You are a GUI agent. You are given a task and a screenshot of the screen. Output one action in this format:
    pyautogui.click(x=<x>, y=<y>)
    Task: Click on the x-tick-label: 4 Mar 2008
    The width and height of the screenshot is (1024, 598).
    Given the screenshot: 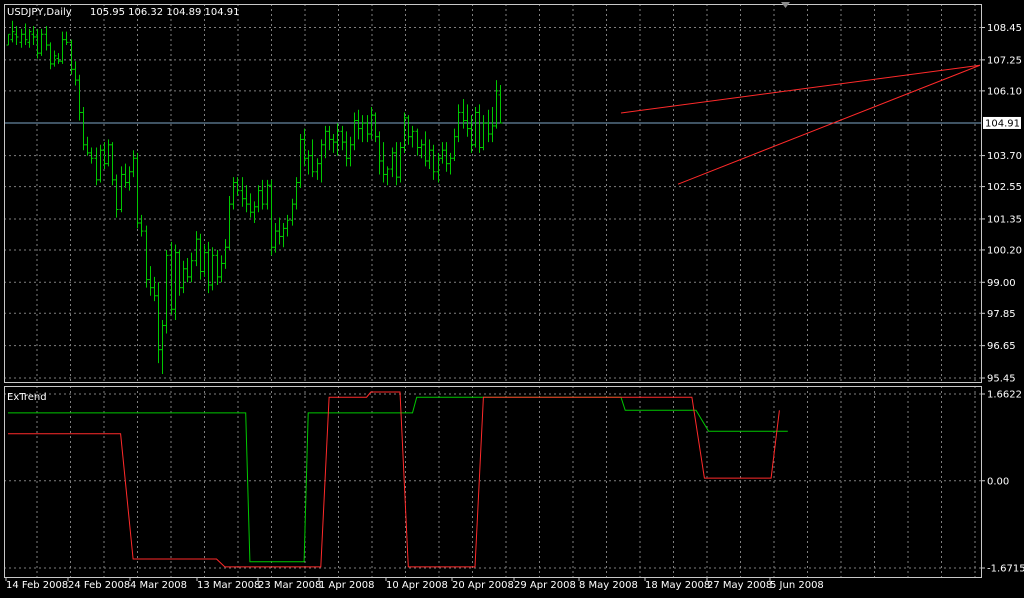 What is the action you would take?
    pyautogui.click(x=158, y=585)
    